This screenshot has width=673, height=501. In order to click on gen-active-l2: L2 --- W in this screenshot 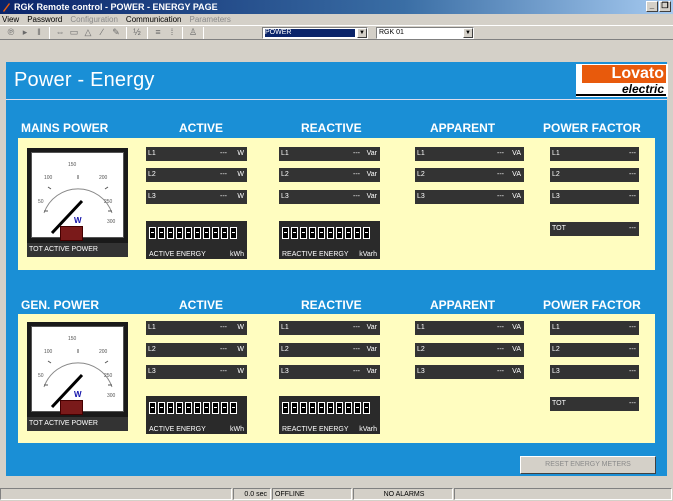, I will do `click(196, 350)`.